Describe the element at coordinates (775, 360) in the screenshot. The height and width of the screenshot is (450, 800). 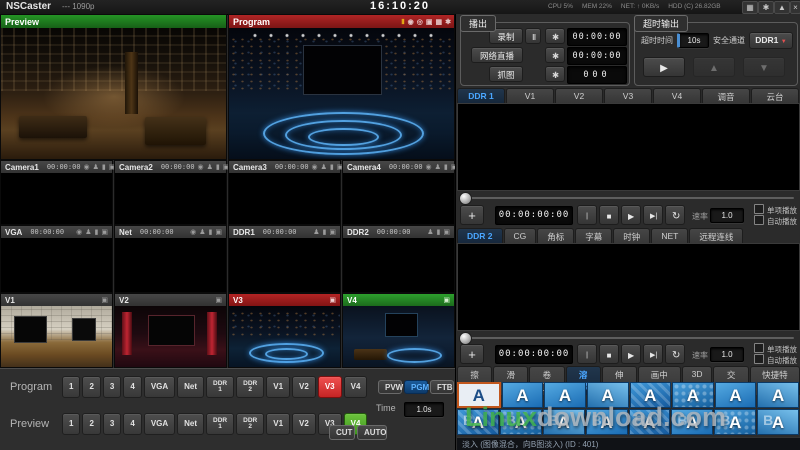
I see `ddr2-auto-play-checkbox: 自动播放` at that location.